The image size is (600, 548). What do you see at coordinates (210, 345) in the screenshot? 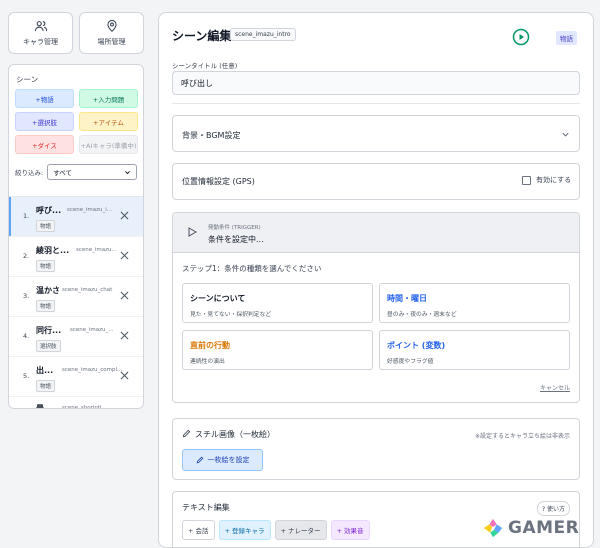
I see `option-title: 直前の行動` at bounding box center [210, 345].